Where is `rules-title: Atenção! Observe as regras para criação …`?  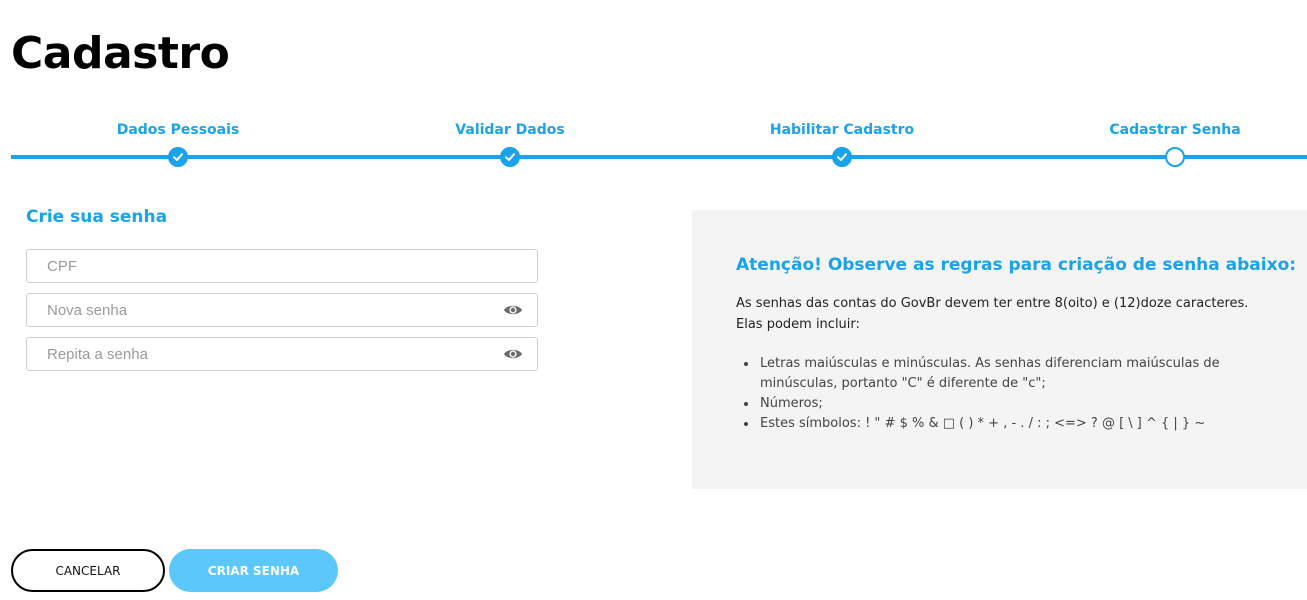
rules-title: Atenção! Observe as regras para criação … is located at coordinates (1016, 265).